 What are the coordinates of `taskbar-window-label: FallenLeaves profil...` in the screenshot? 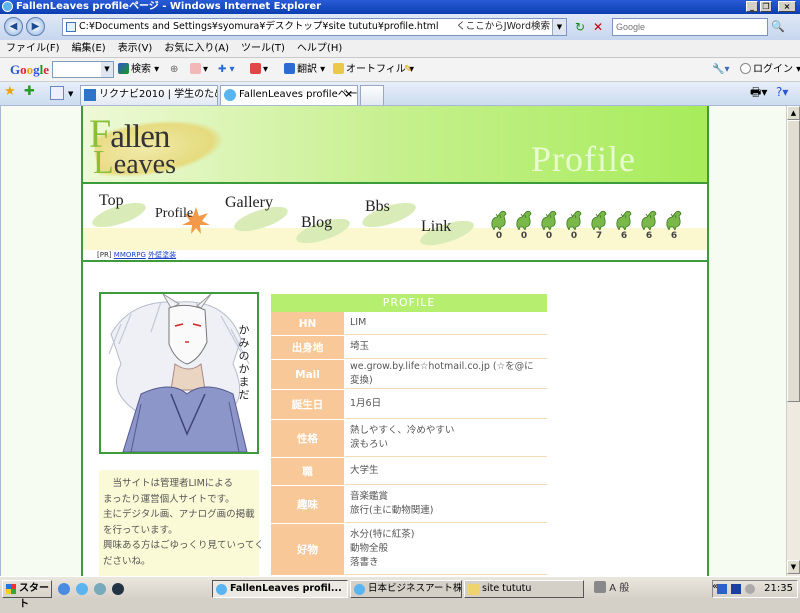 It's located at (286, 588).